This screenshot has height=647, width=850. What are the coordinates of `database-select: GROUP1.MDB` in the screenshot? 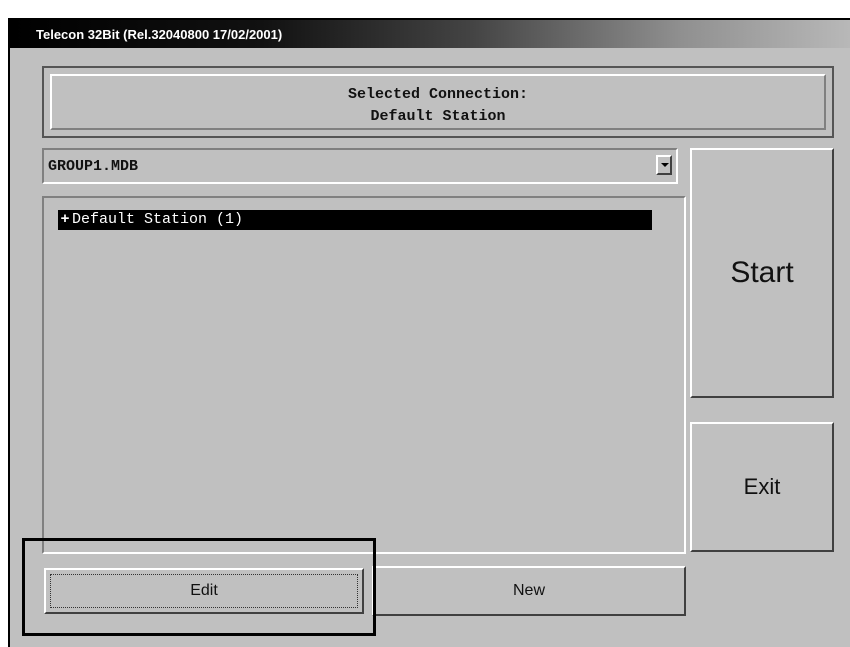 It's located at (360, 166).